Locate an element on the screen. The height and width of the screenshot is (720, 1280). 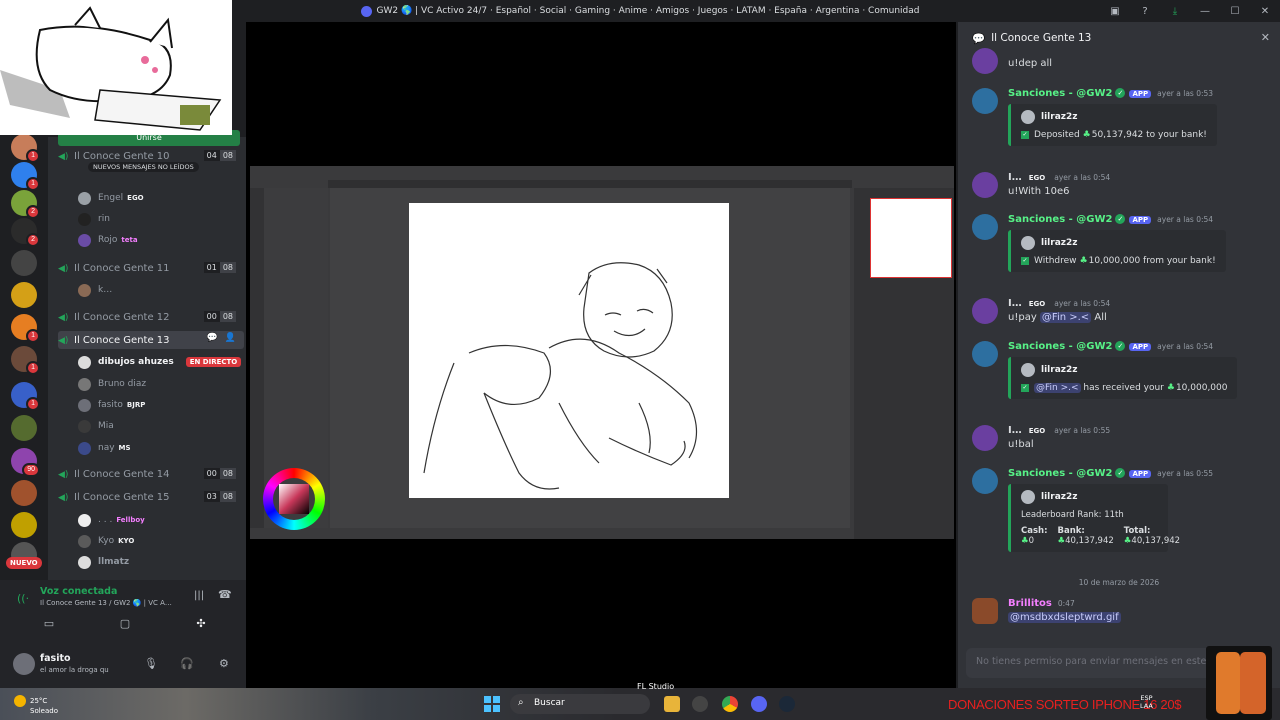
close-window-button: ✕ is located at coordinates (1265, 11).